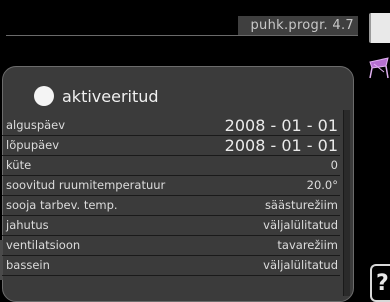 The height and width of the screenshot is (302, 390). I want to click on list-item-cooling: jahutus väljalülitatud, so click(171, 226).